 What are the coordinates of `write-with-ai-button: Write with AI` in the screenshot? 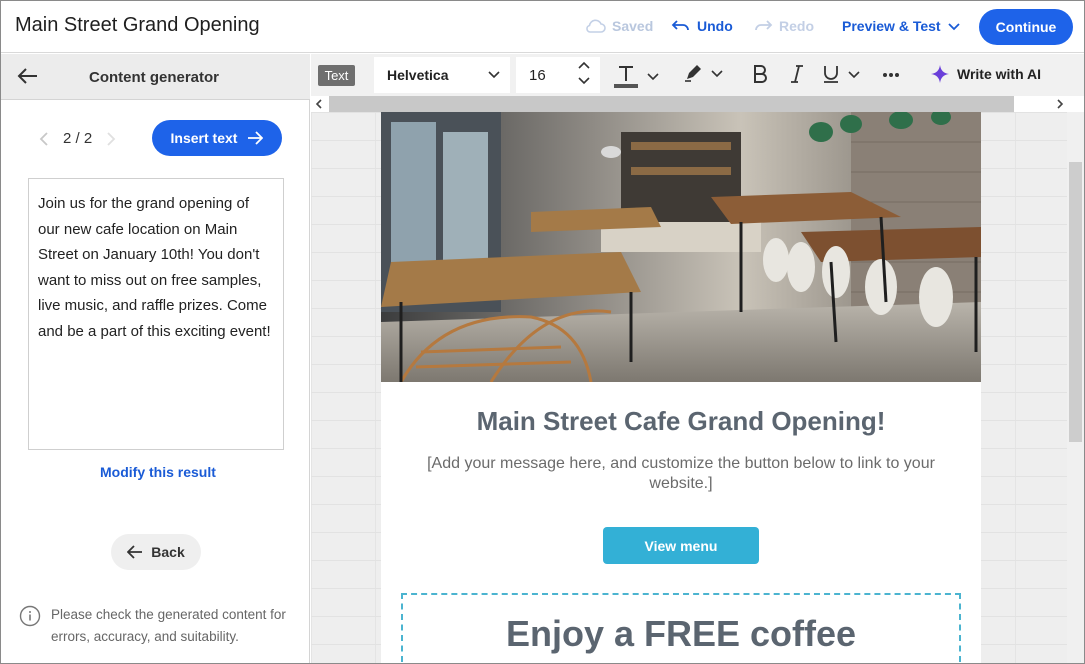 It's located at (986, 74).